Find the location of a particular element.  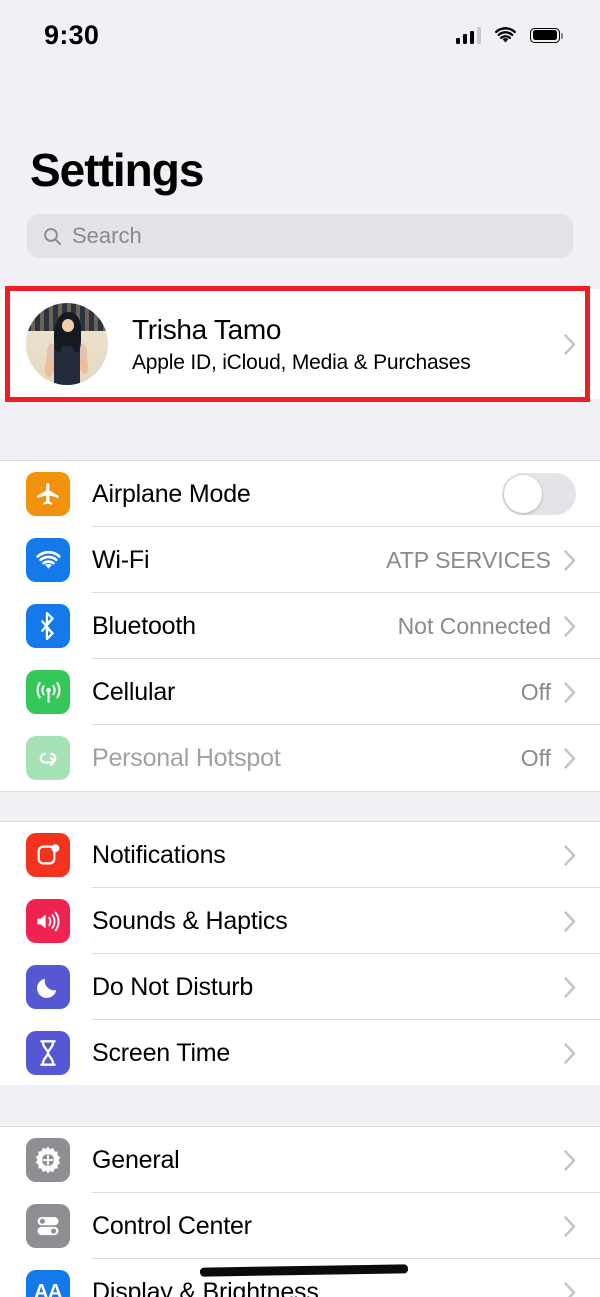

settings-row-do-not-disturb: Do Not Disturb is located at coordinates (300, 987).